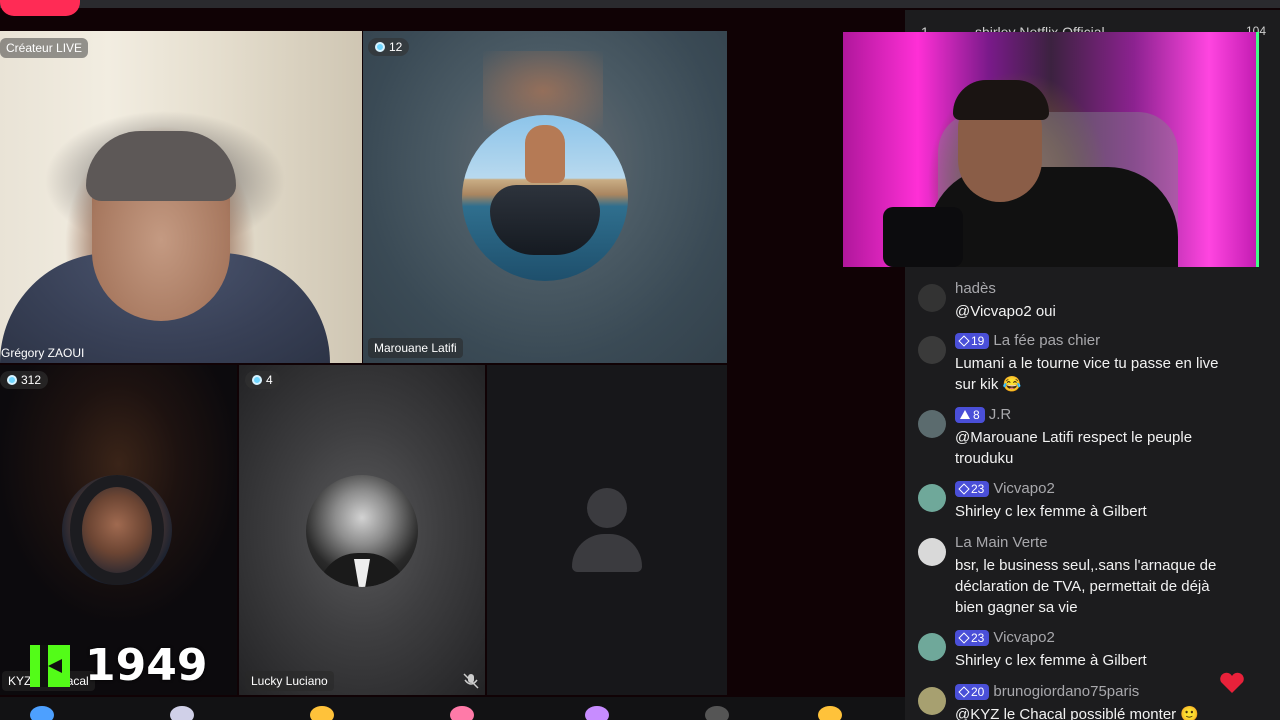 This screenshot has height=720, width=1280. I want to click on microphone, so click(923, 237).